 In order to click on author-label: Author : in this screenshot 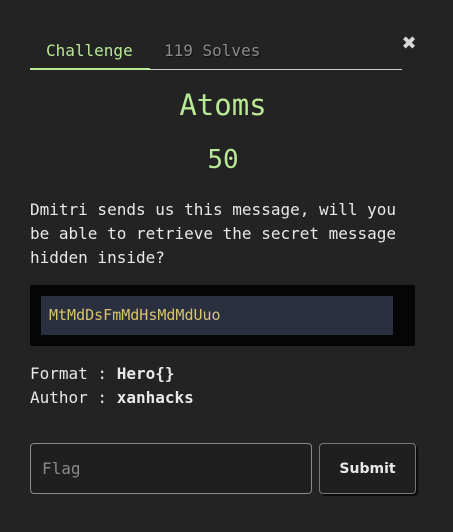, I will do `click(73, 397)`.